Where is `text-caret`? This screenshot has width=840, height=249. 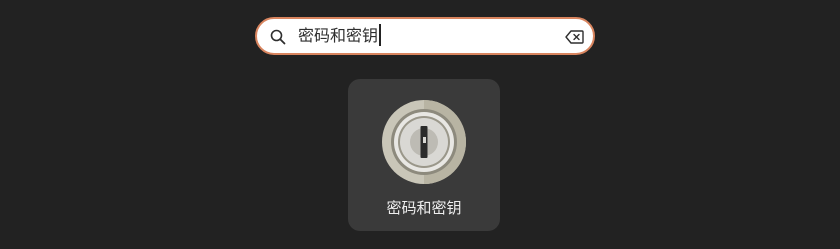 text-caret is located at coordinates (380, 35).